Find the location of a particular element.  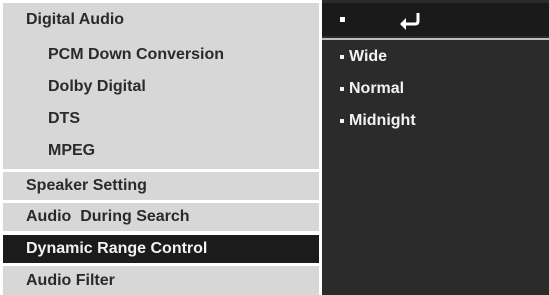

menu-item-label: Dynamic Range Control is located at coordinates (117, 248).